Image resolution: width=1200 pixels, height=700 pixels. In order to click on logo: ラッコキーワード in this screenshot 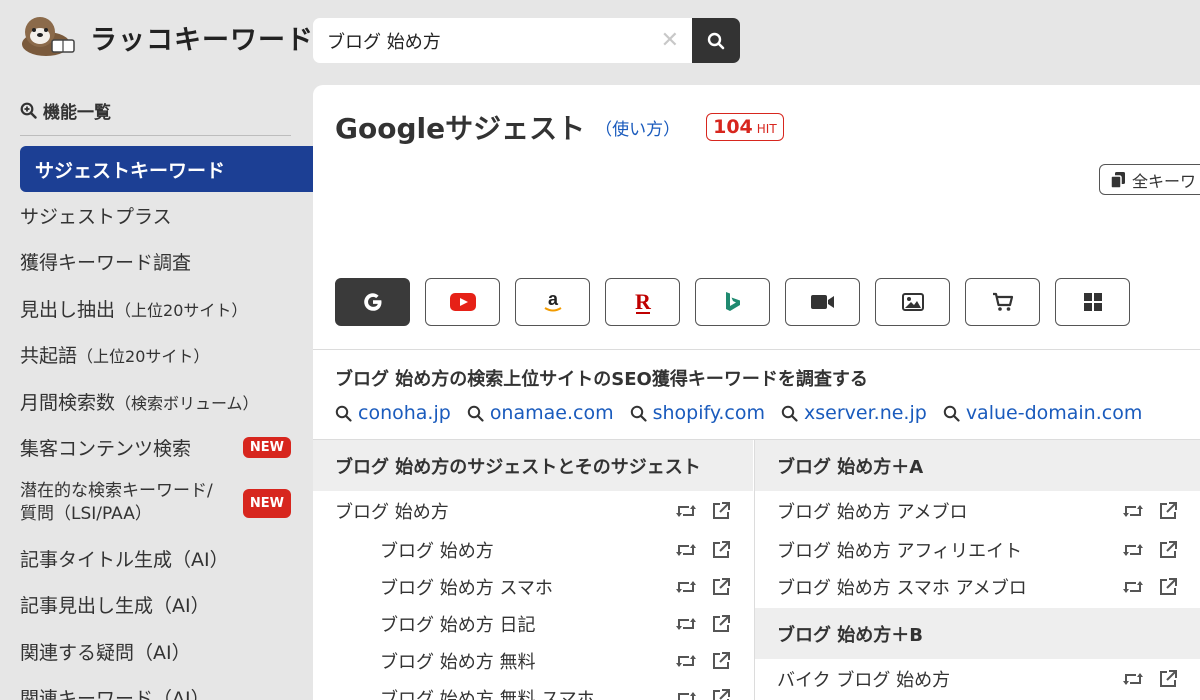, I will do `click(166, 37)`.